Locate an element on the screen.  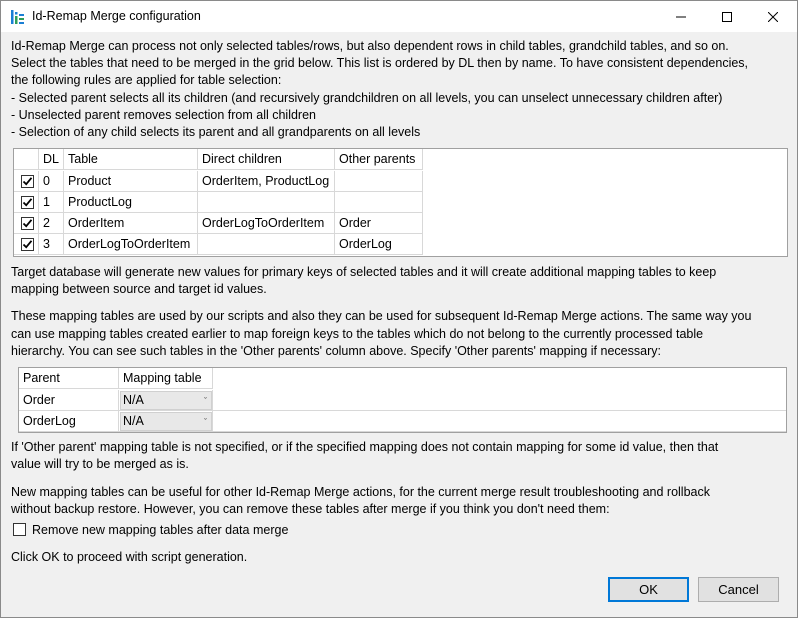
table-row-dl: 2 is located at coordinates (51, 223).